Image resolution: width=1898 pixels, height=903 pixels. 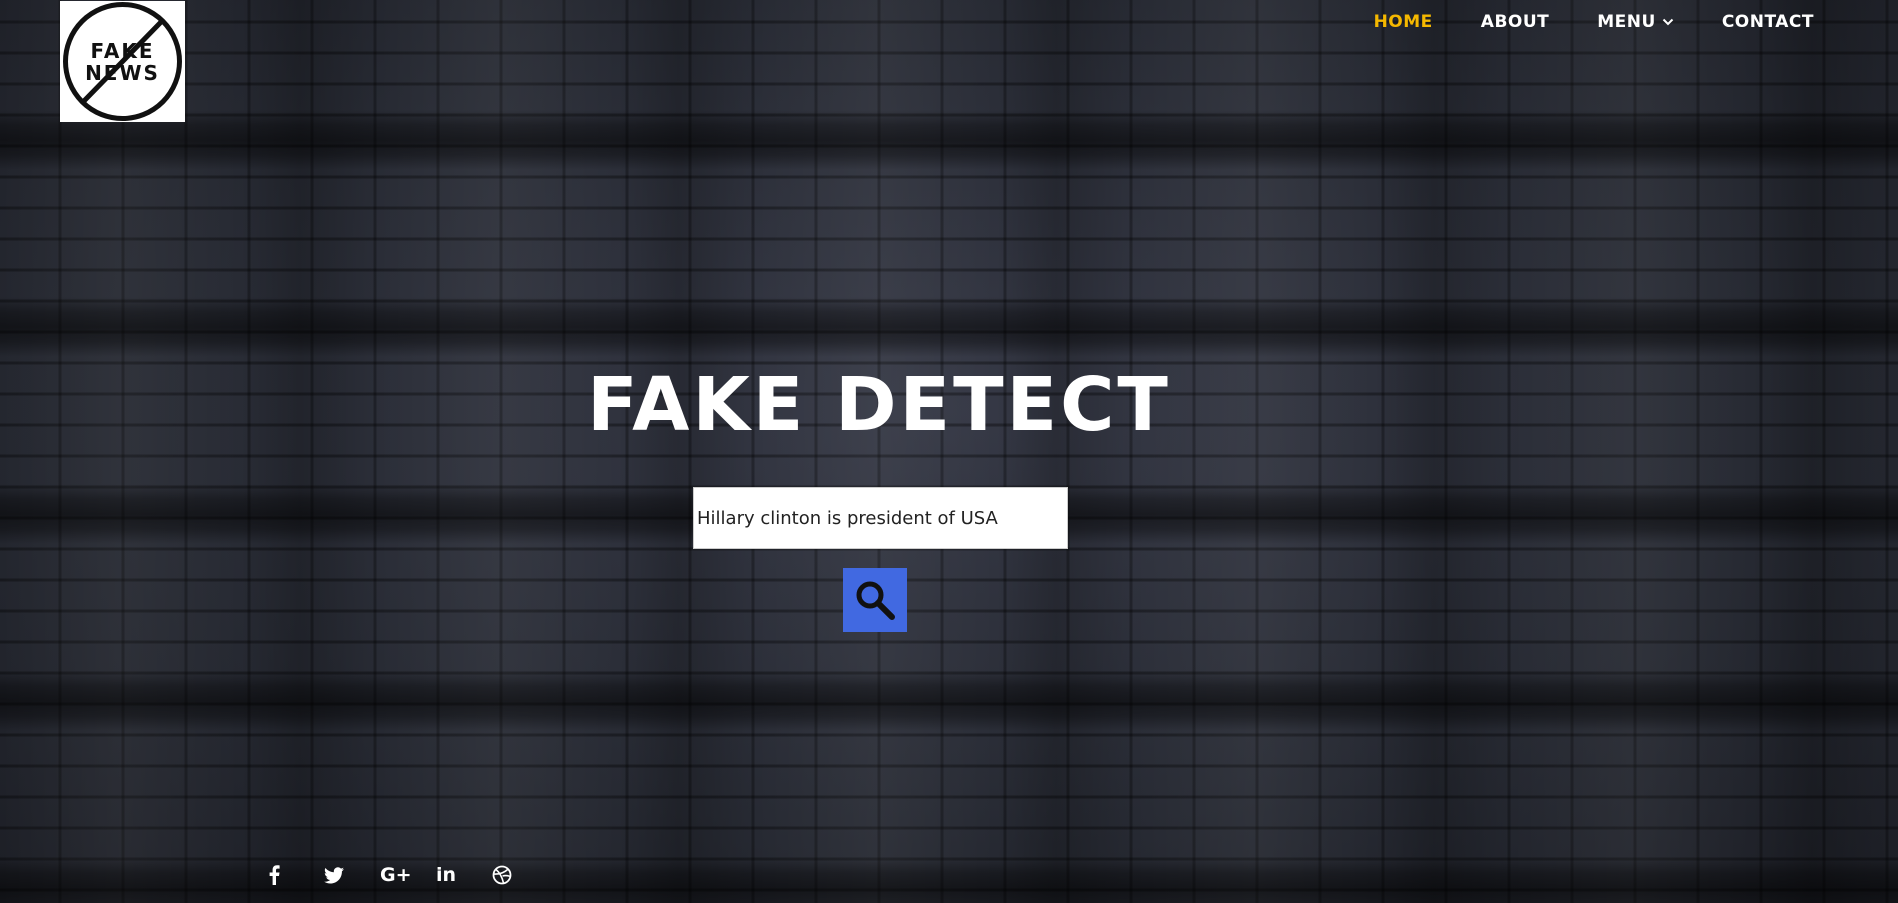 What do you see at coordinates (520, 875) in the screenshot?
I see `dribbble-icon` at bounding box center [520, 875].